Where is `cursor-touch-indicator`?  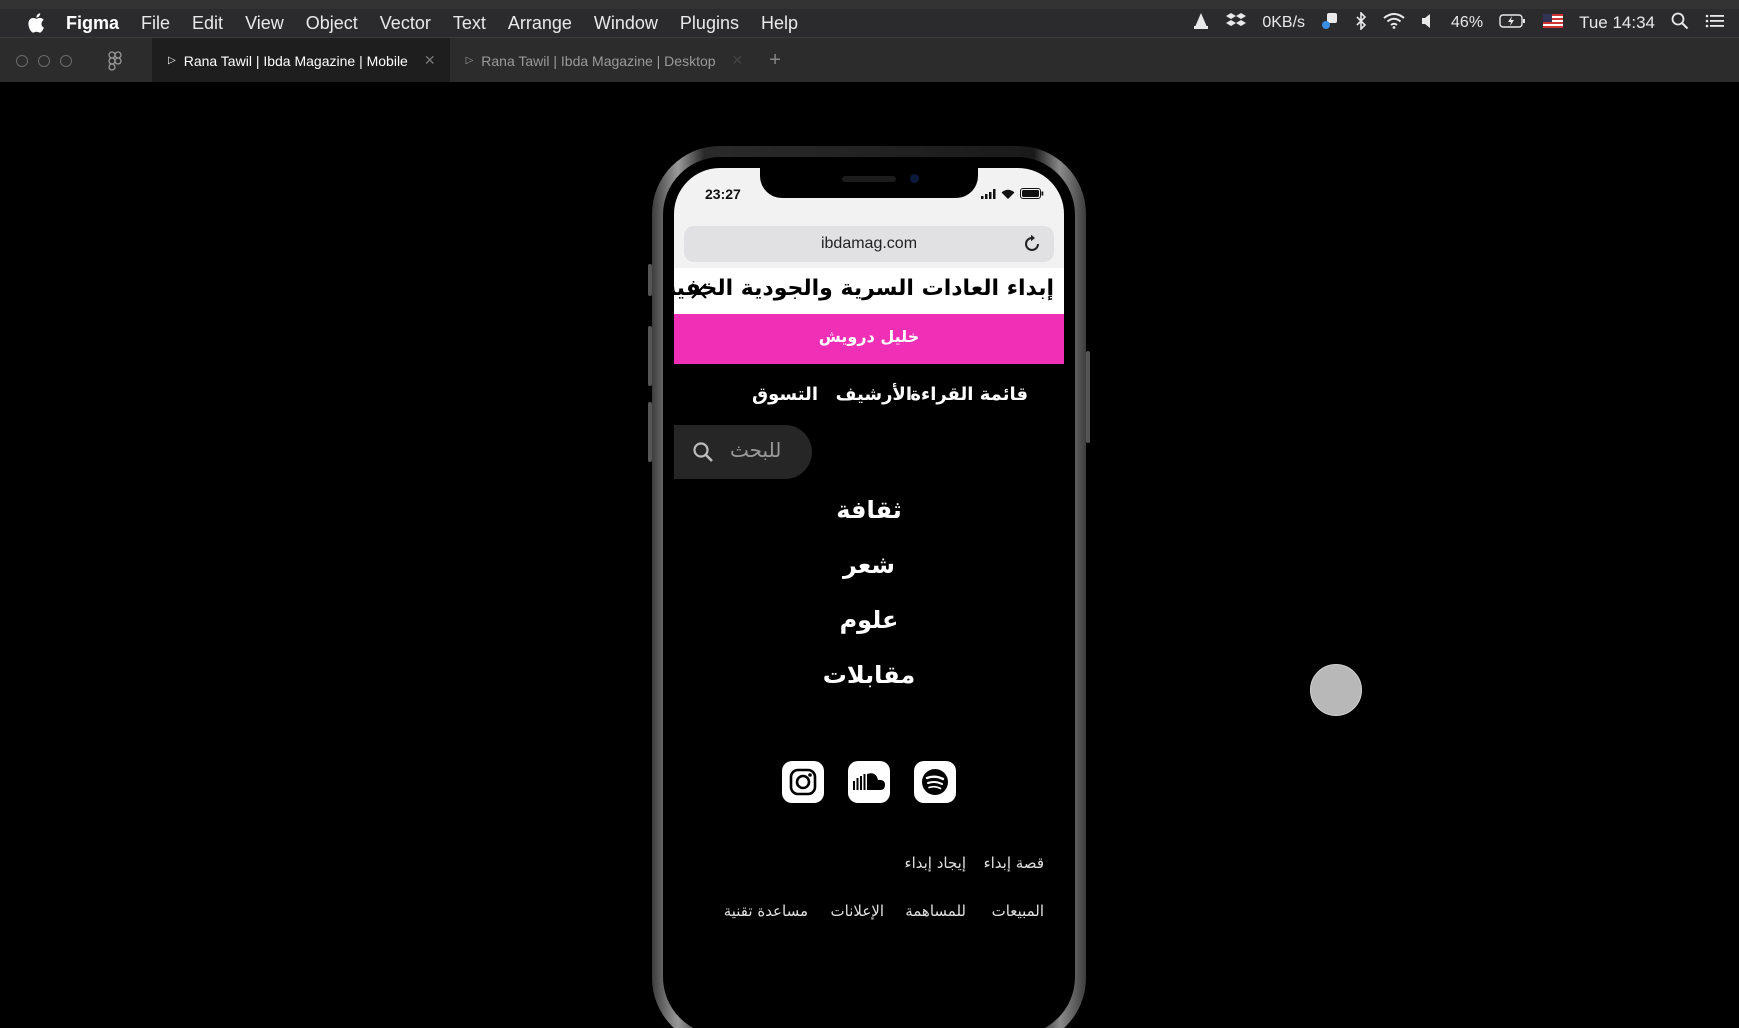
cursor-touch-indicator is located at coordinates (1336, 690).